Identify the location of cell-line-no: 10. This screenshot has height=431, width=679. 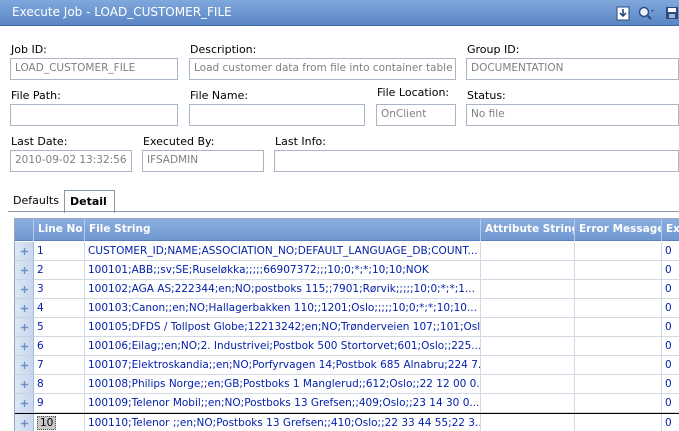
(59, 422).